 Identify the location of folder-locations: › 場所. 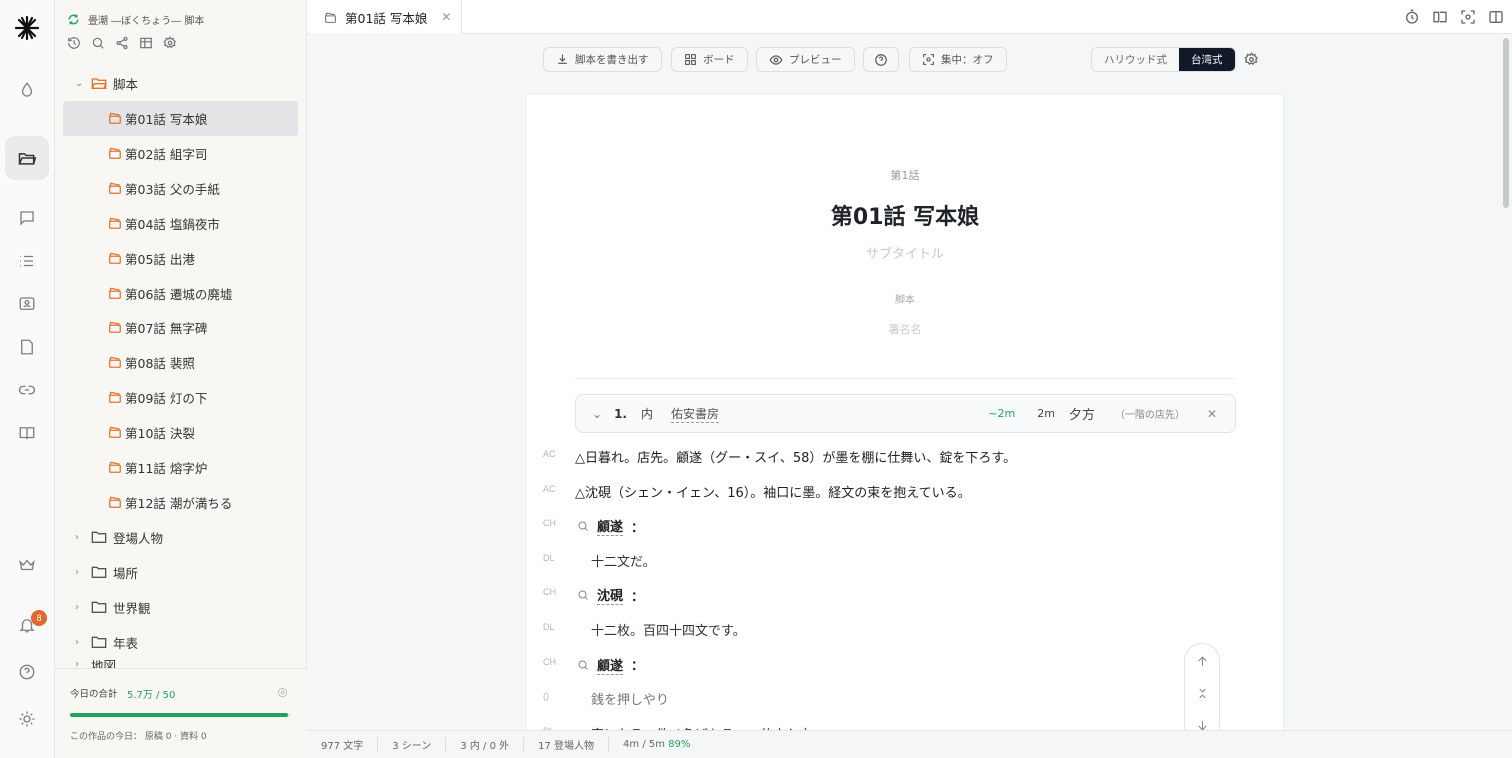
(106, 572).